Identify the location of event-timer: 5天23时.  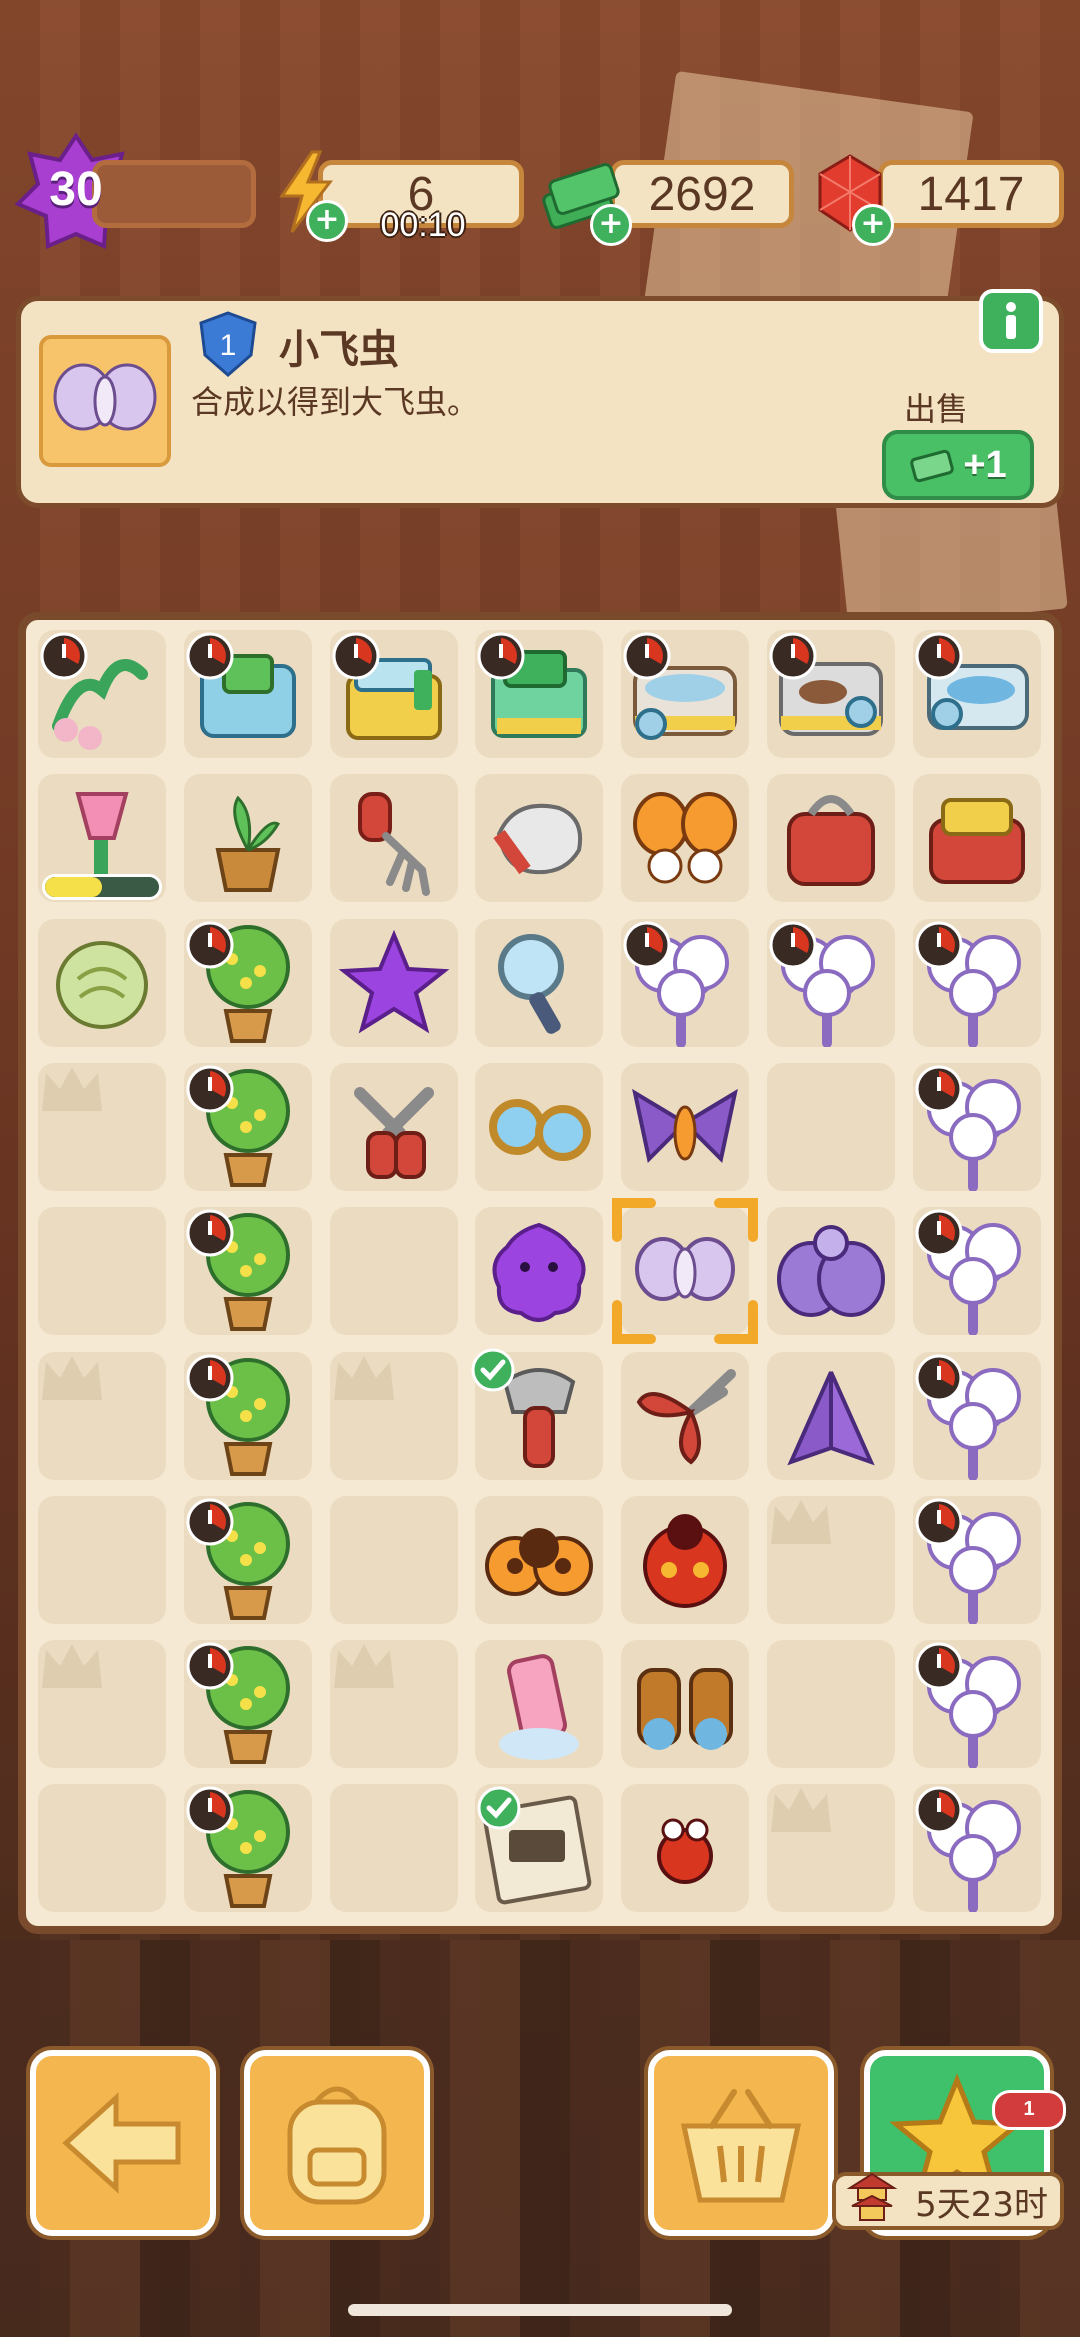
(948, 2201).